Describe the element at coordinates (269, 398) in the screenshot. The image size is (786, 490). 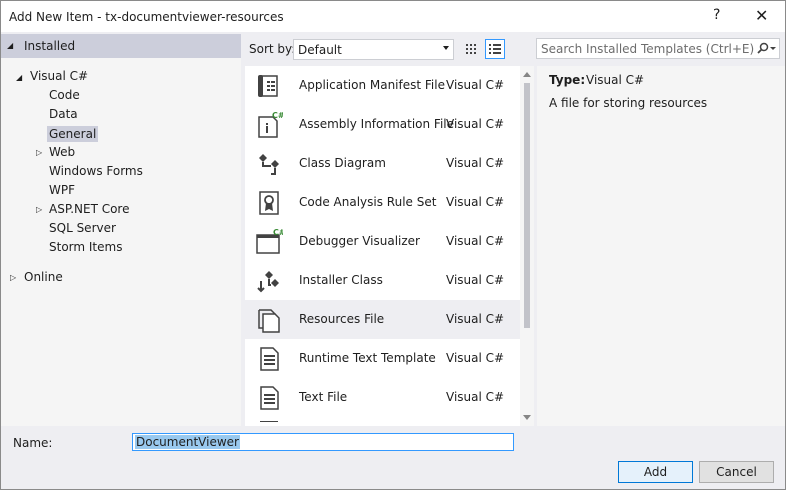
I see `text-file-icon` at that location.